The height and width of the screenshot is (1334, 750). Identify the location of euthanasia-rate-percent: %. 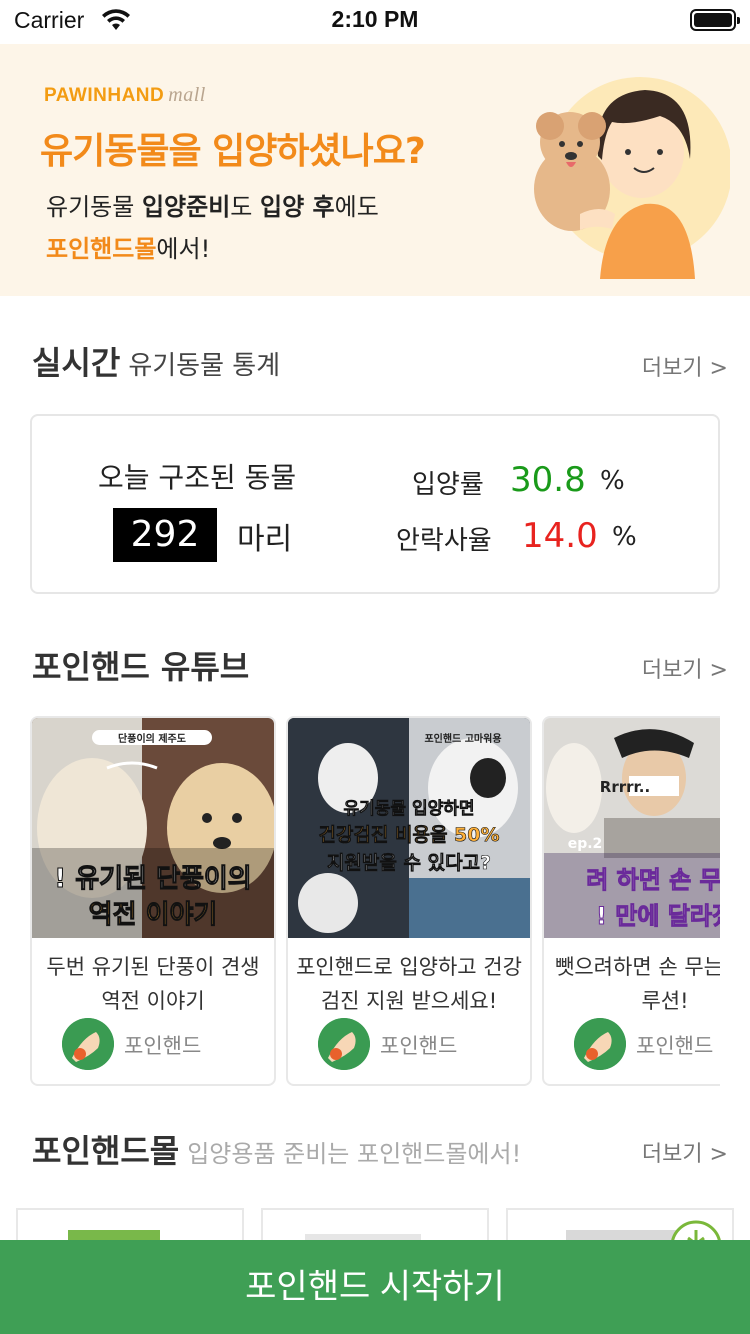
(624, 537).